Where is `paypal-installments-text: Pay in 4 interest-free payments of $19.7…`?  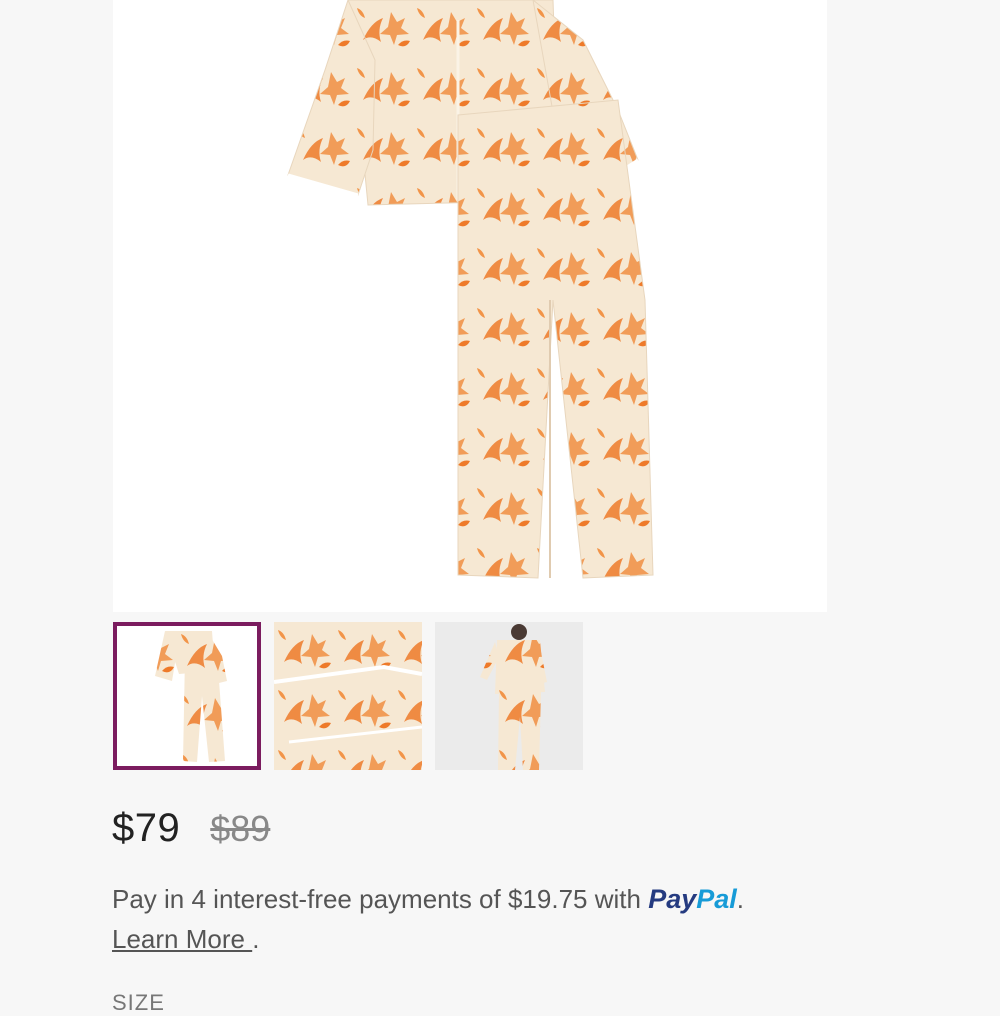 paypal-installments-text: Pay in 4 interest-free payments of $19.7… is located at coordinates (428, 899).